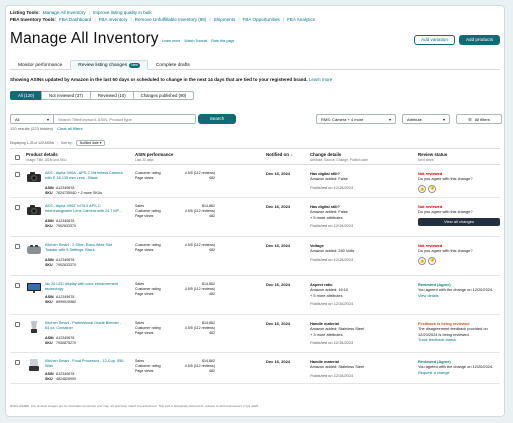 The width and height of the screenshot is (513, 423). What do you see at coordinates (66, 302) in the screenshot?
I see `sku-value: 8999025580` at bounding box center [66, 302].